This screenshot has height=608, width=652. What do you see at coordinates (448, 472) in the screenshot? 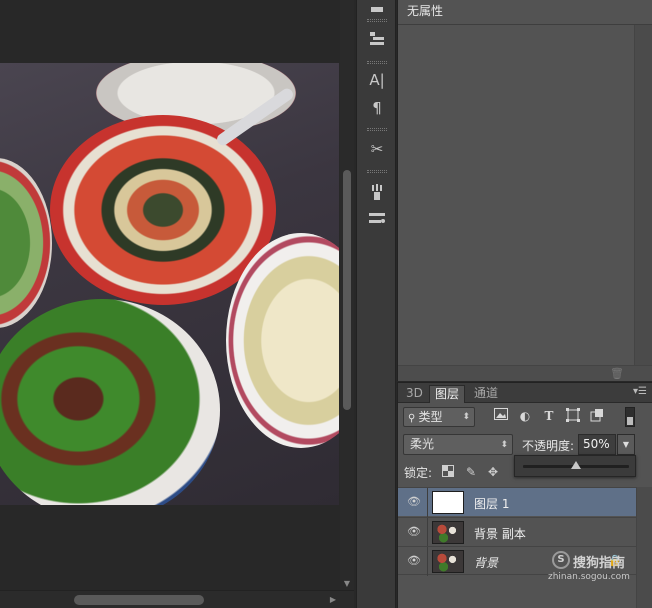
I see `lock-transparent-pixels-icon` at bounding box center [448, 472].